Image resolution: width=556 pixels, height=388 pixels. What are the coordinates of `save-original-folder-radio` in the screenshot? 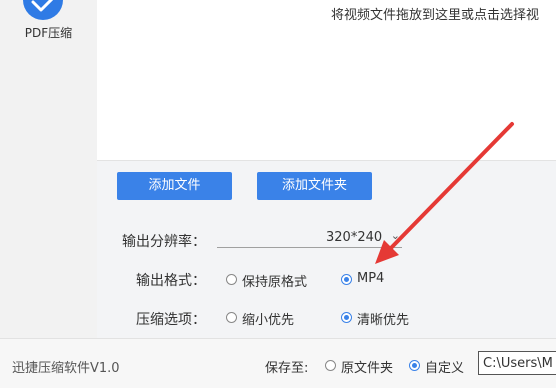 It's located at (330, 365).